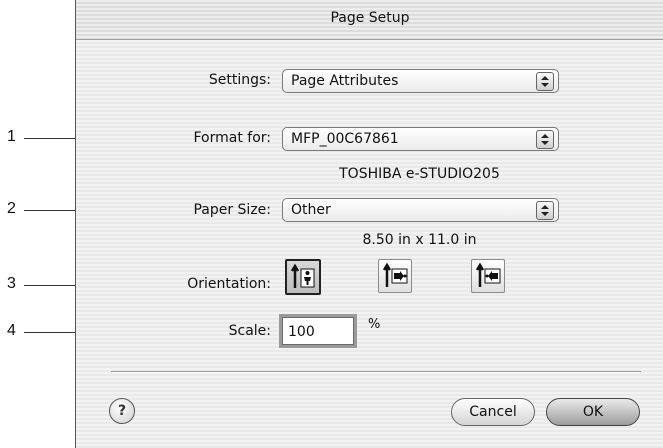 The image size is (663, 448). What do you see at coordinates (311, 210) in the screenshot?
I see `paper-size-value: Other` at bounding box center [311, 210].